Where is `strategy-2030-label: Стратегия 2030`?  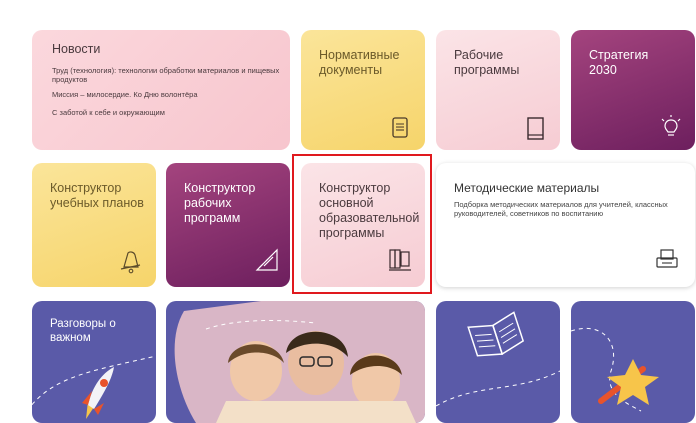 strategy-2030-label: Стратегия 2030 is located at coordinates (619, 62).